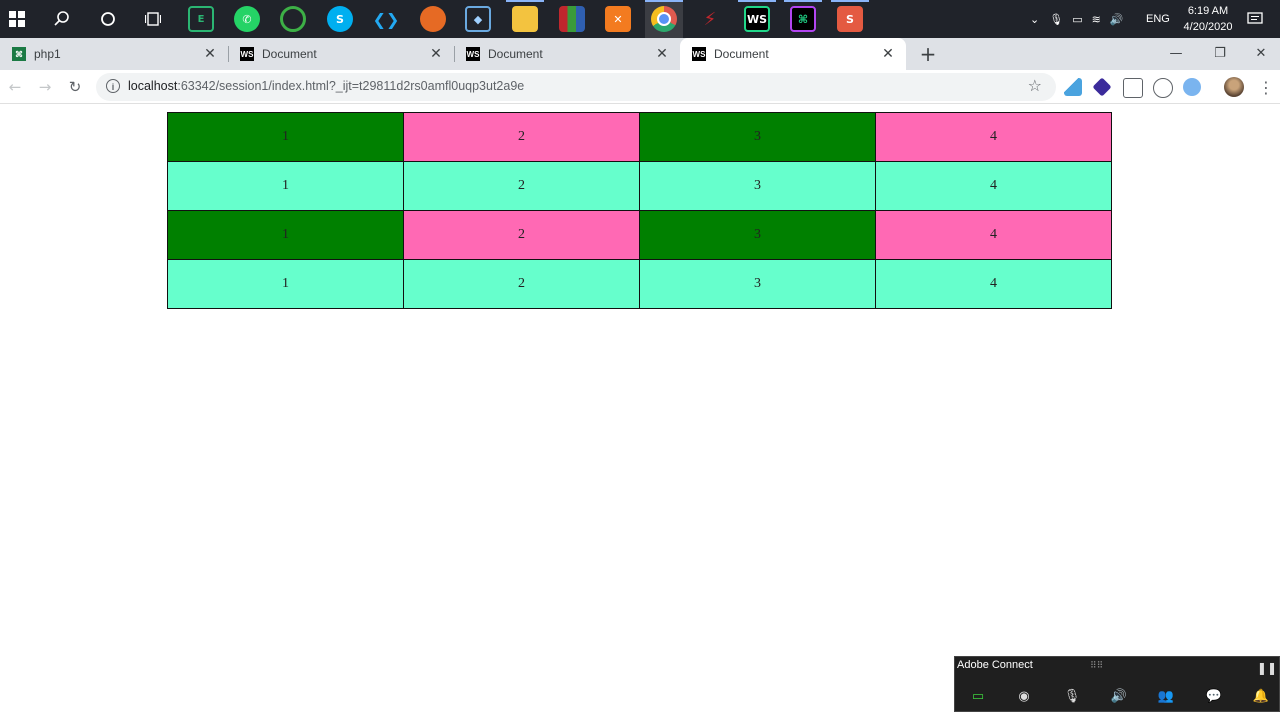  What do you see at coordinates (386, 19) in the screenshot?
I see `vscode-icon: ❮❯` at bounding box center [386, 19].